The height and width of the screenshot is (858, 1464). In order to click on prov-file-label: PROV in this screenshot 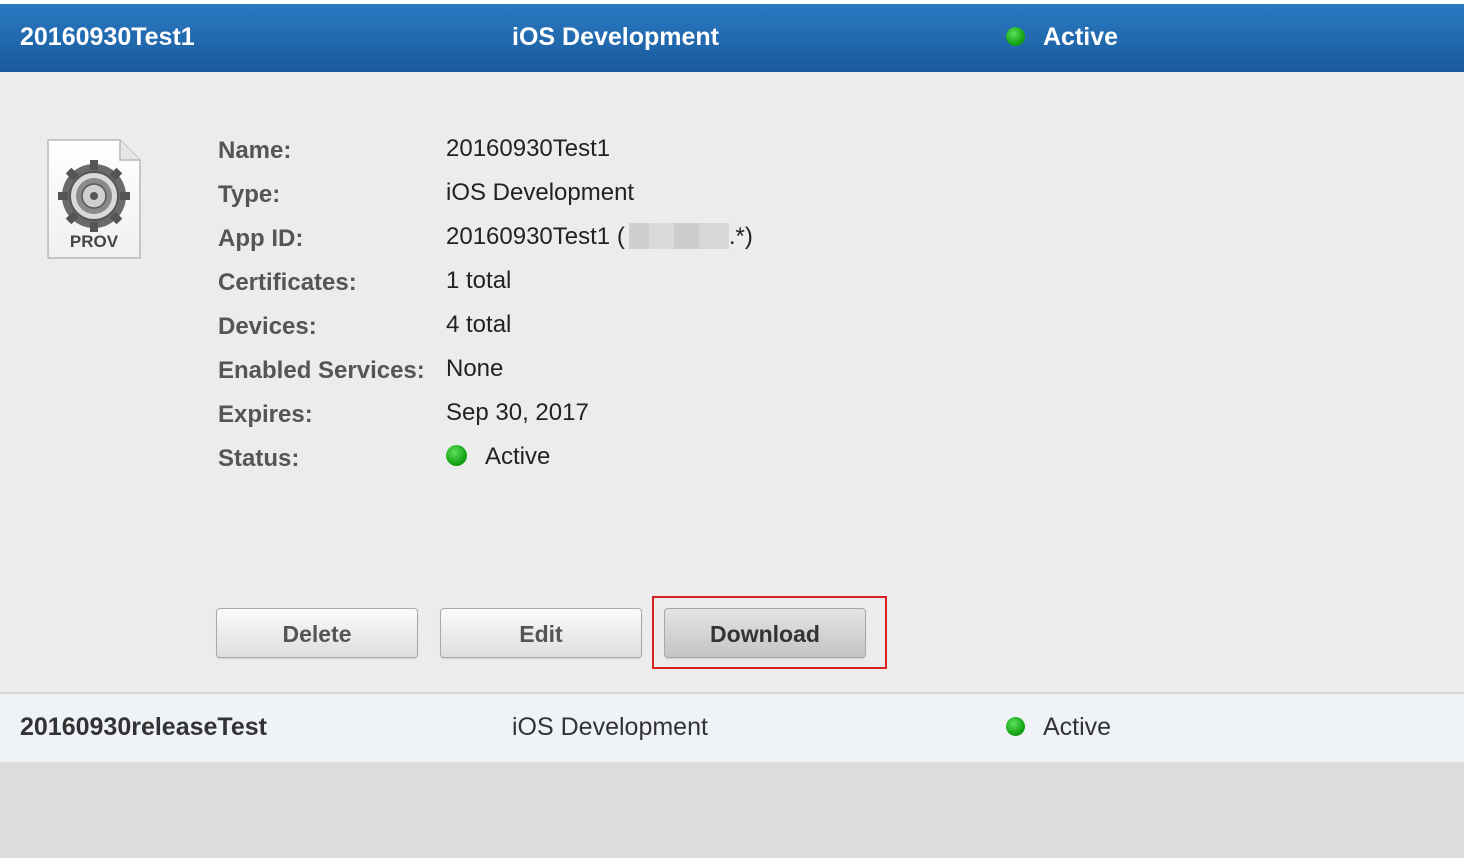, I will do `click(94, 241)`.